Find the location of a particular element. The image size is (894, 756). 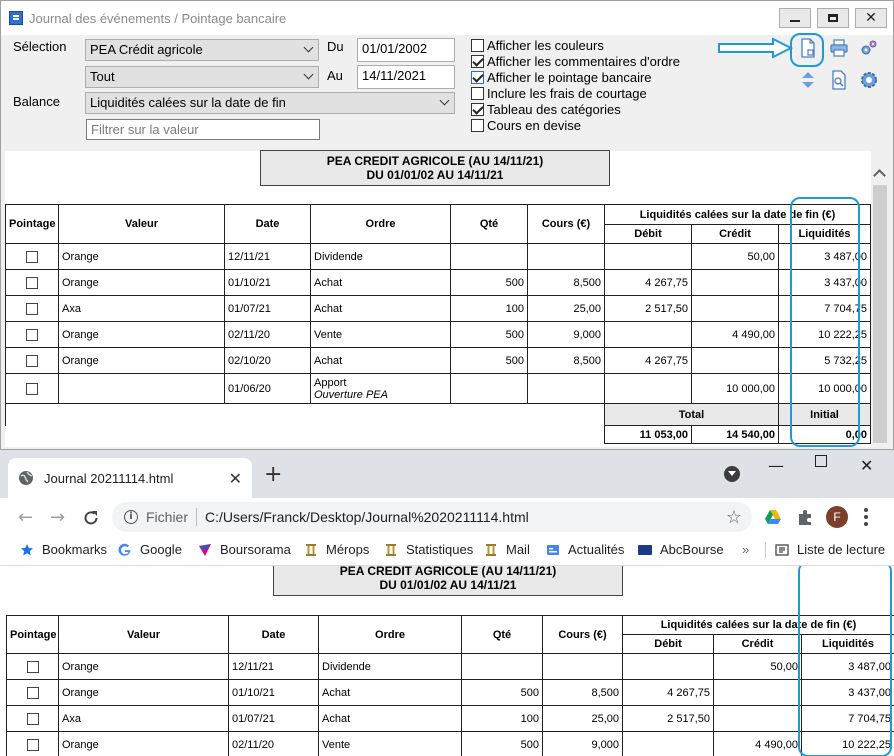

settings-gears-icon is located at coordinates (869, 48).